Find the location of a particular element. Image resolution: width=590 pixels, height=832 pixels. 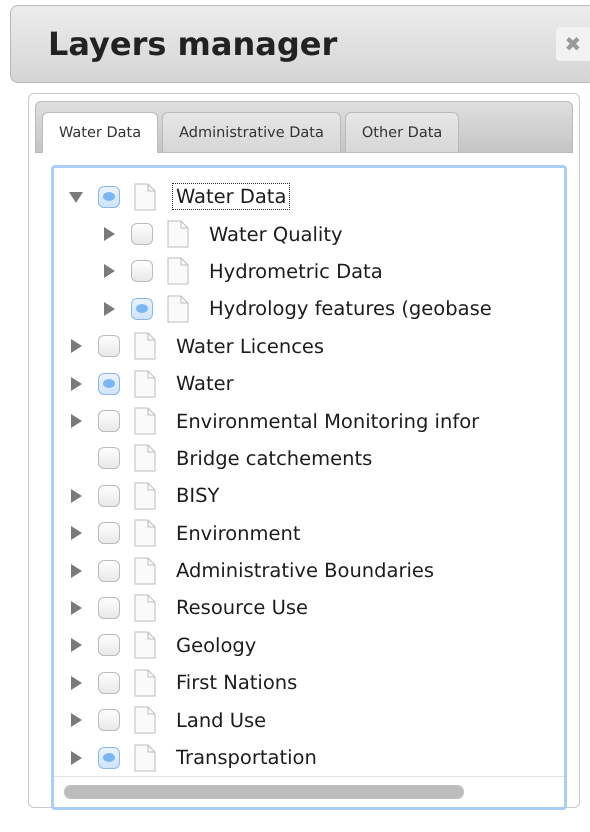

layer-label: Bridge catchements is located at coordinates (274, 458).